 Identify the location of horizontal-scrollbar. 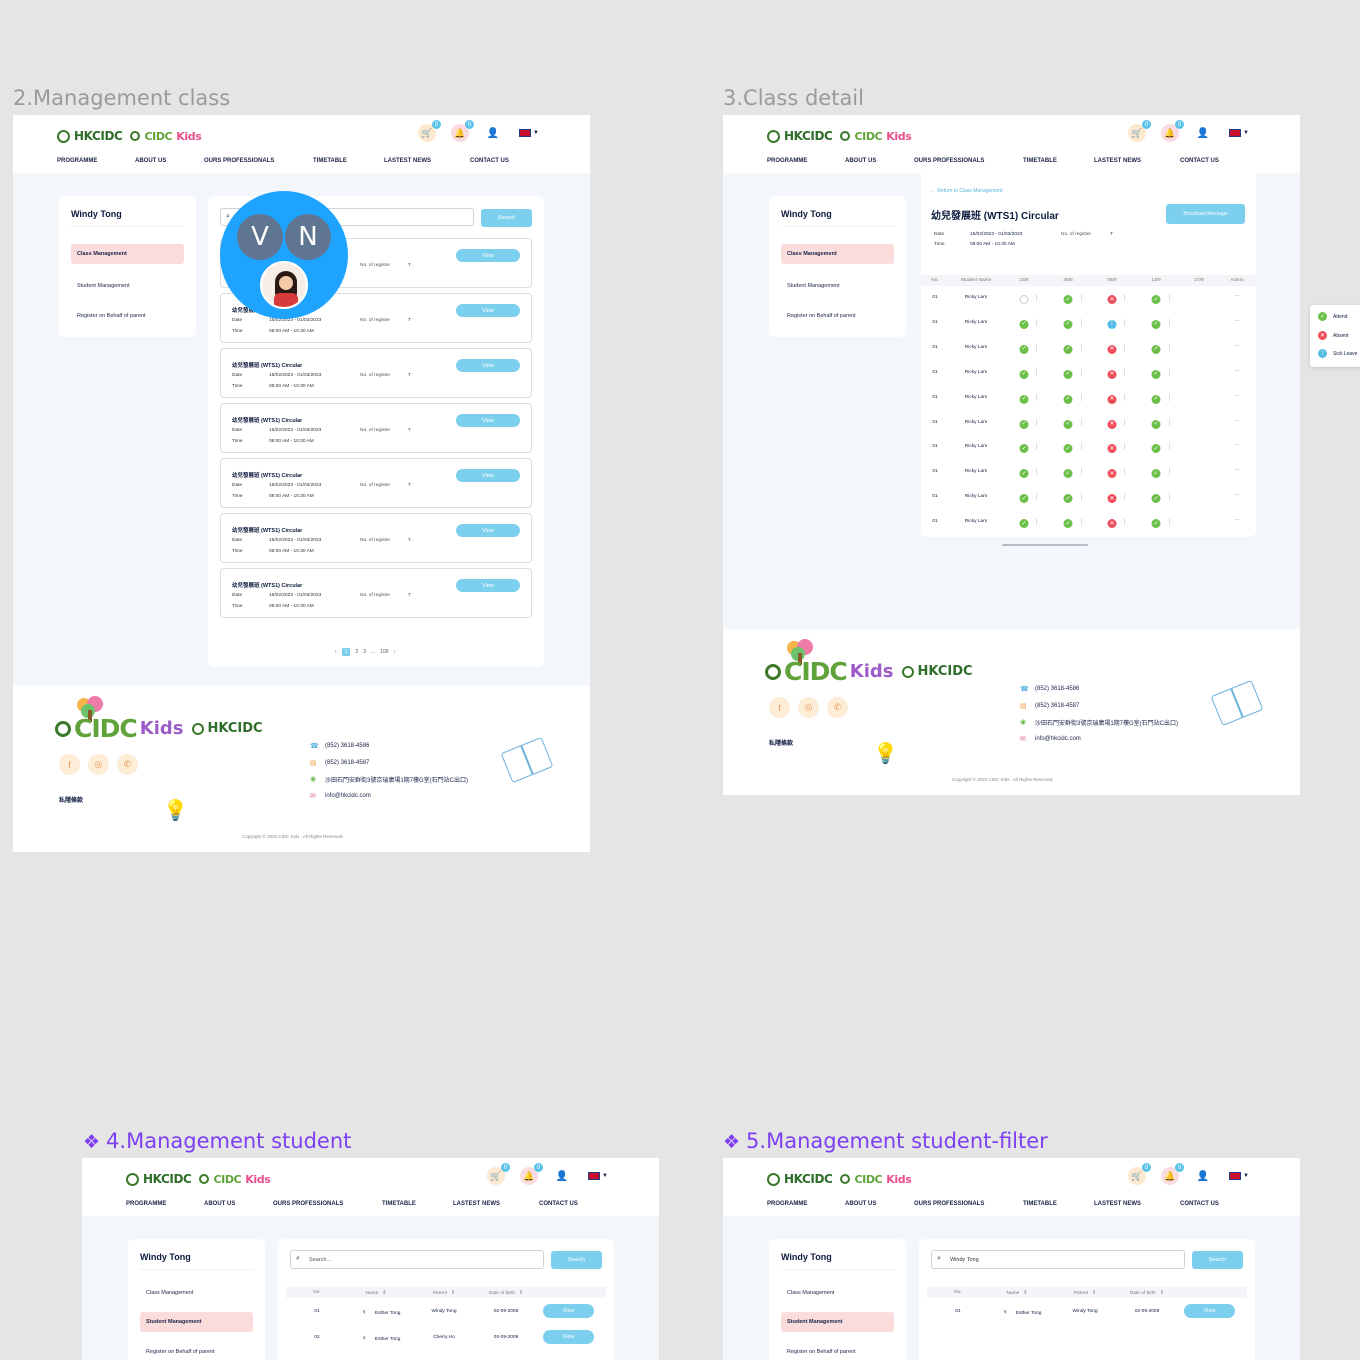
(1045, 545).